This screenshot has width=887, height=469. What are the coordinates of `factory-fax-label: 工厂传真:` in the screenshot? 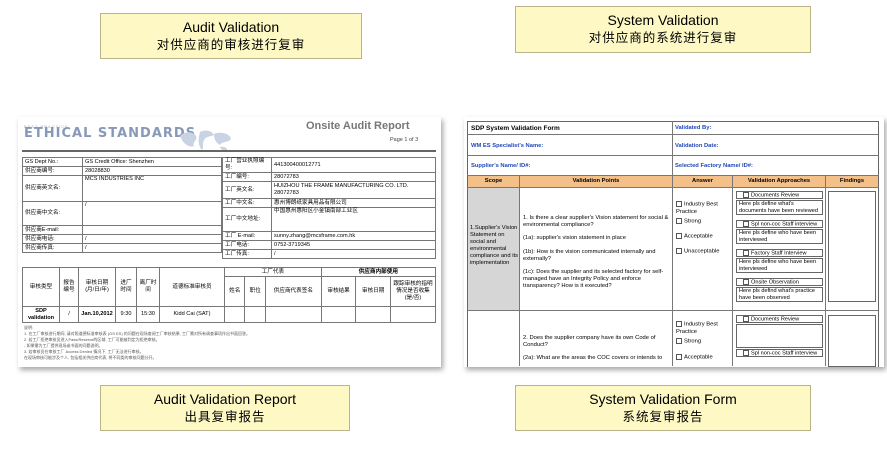 It's located at (247, 254).